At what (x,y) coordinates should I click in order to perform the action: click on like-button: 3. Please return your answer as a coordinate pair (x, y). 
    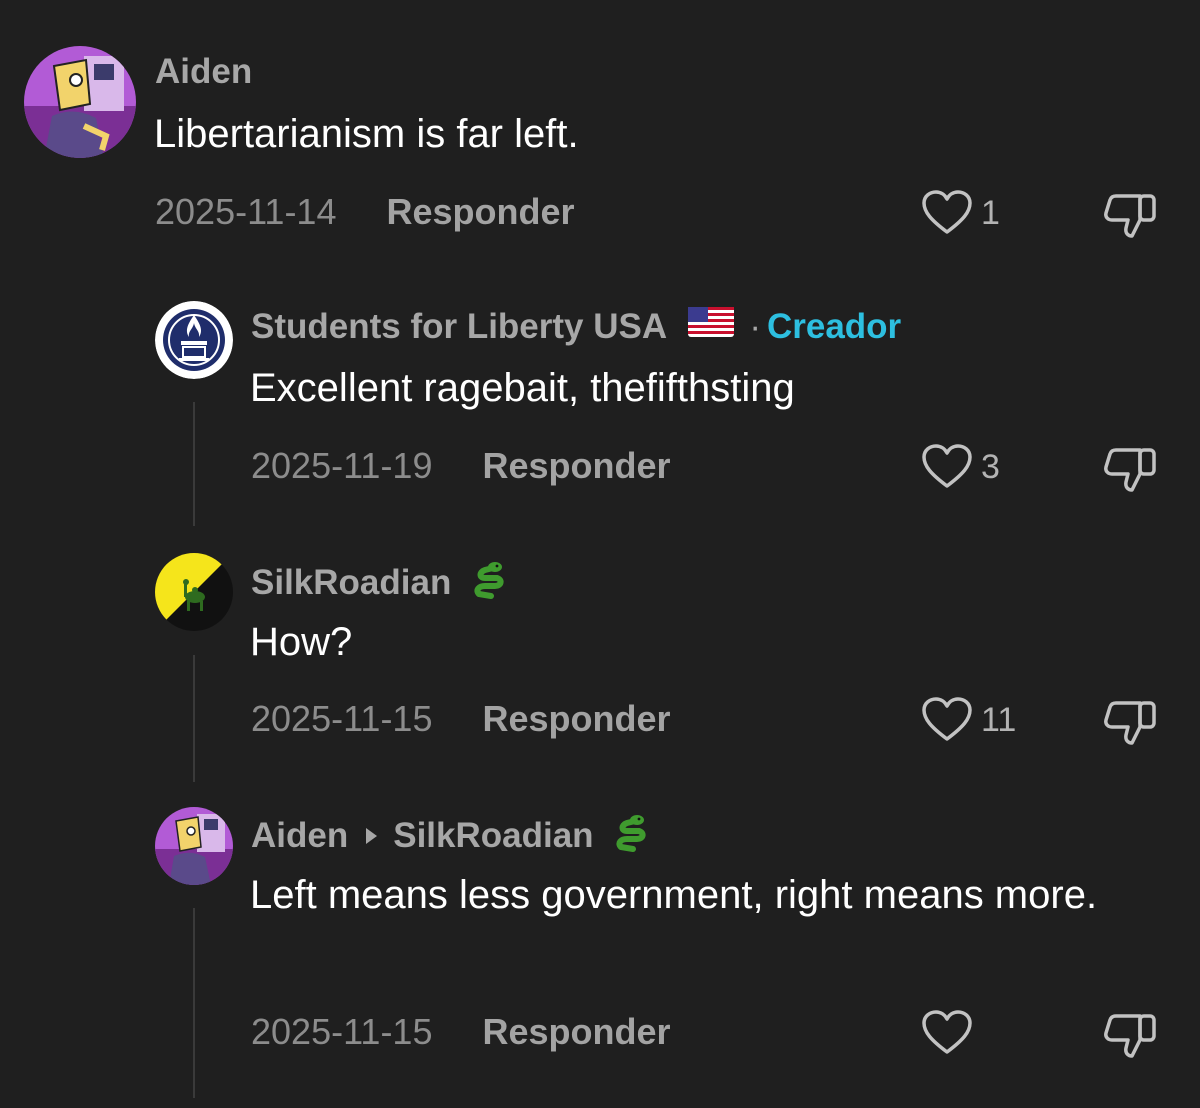
    Looking at the image, I should click on (960, 467).